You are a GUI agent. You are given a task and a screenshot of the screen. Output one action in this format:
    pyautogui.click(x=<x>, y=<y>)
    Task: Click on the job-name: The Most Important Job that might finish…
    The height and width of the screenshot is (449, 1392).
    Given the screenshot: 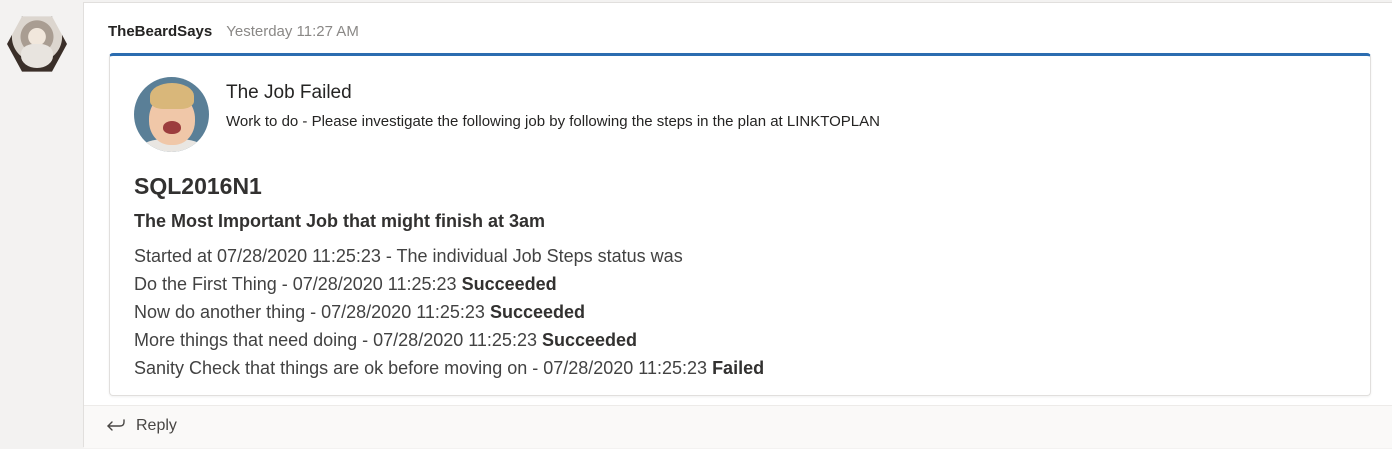 What is the action you would take?
    pyautogui.click(x=340, y=221)
    